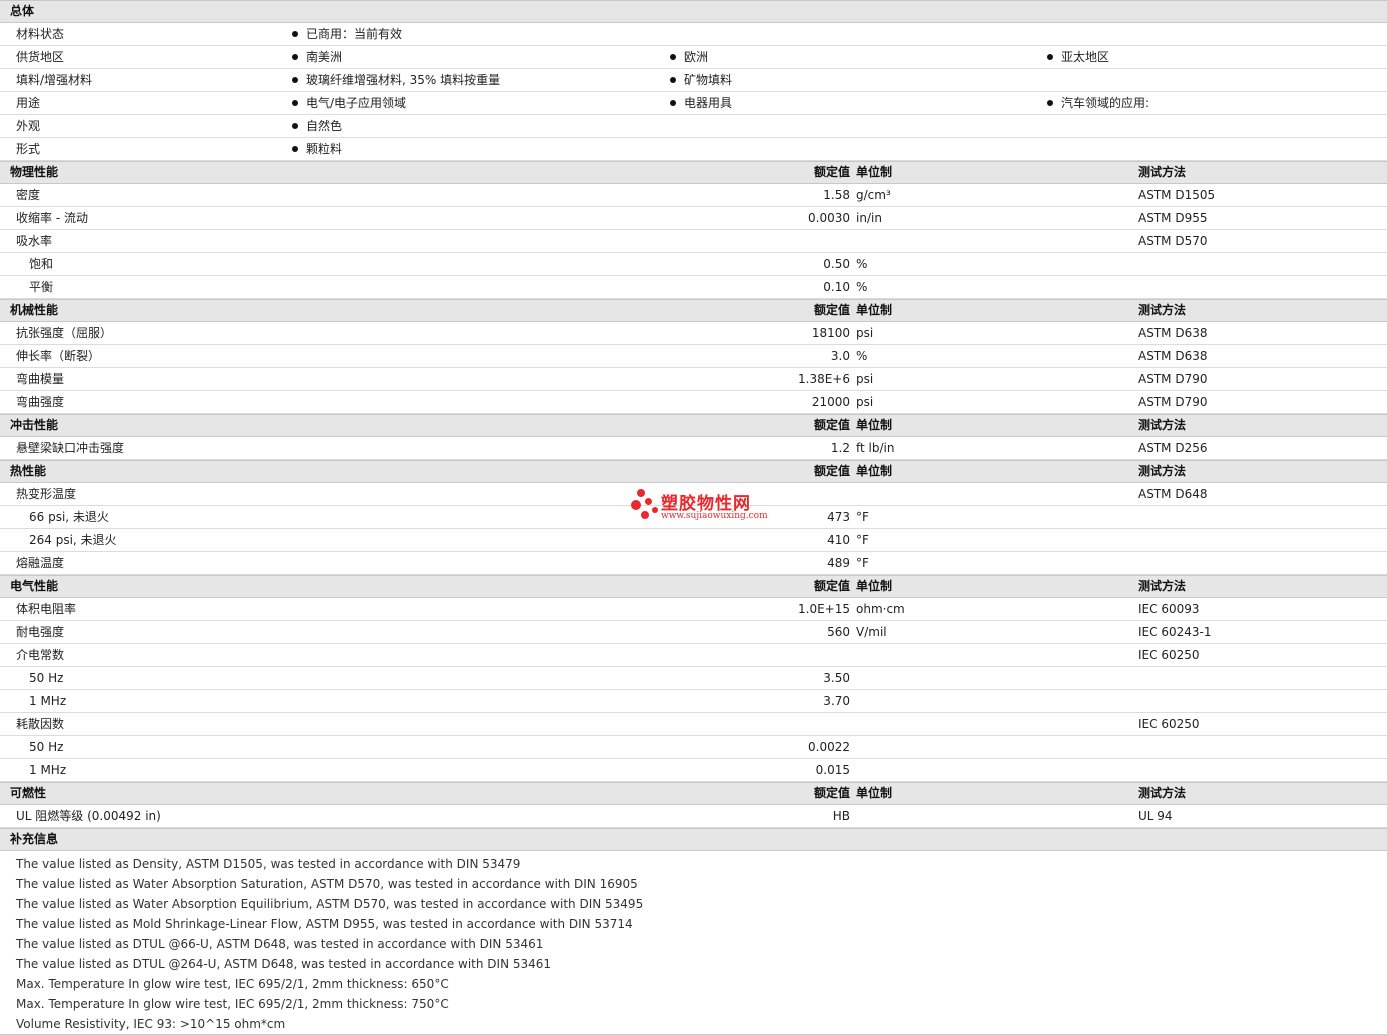 This screenshot has height=1035, width=1387. I want to click on row-label: 抗张强度（屈服）, so click(64, 333).